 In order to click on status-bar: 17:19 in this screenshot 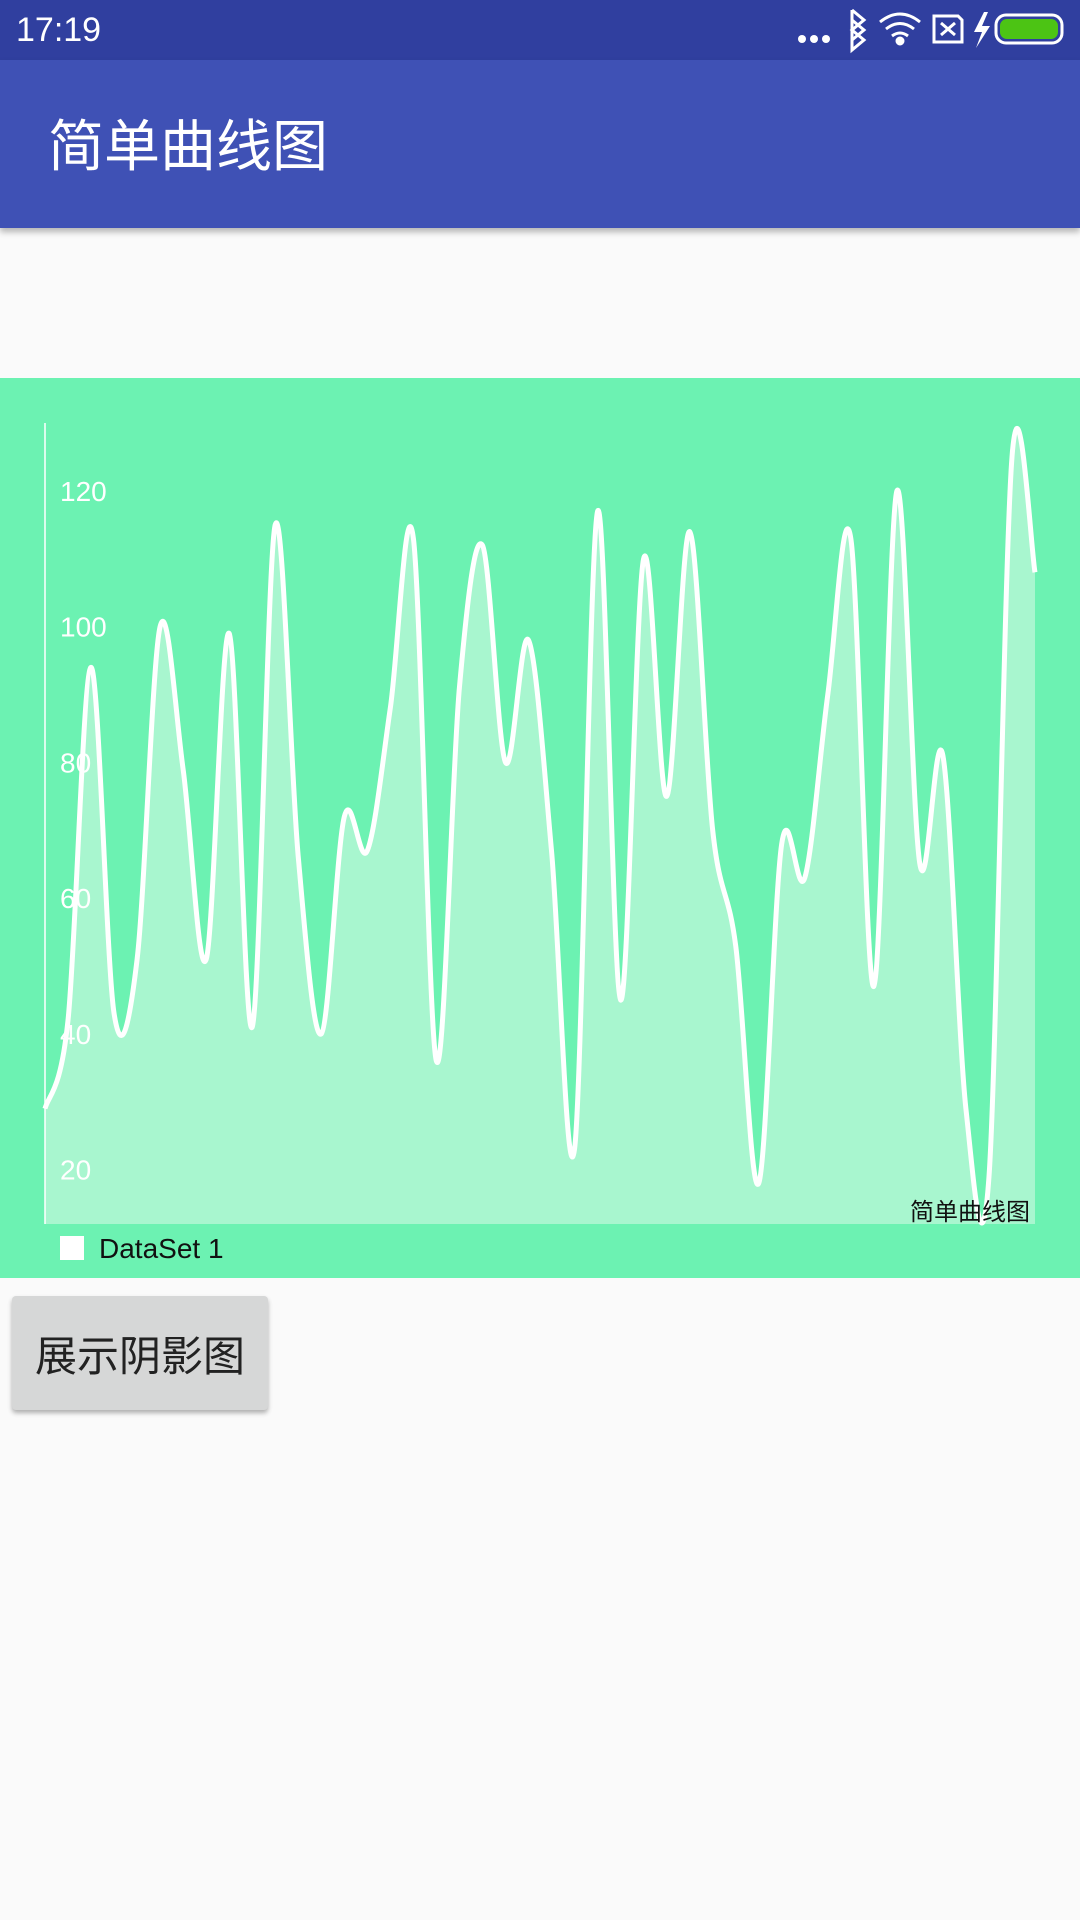, I will do `click(540, 30)`.